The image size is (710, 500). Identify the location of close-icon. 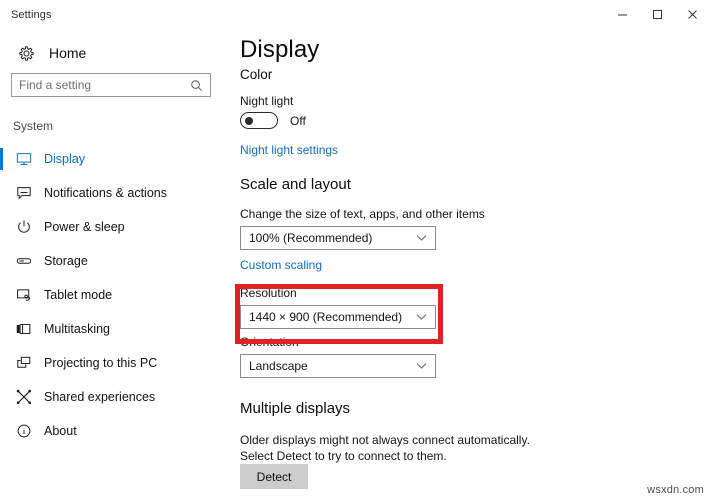
(692, 14).